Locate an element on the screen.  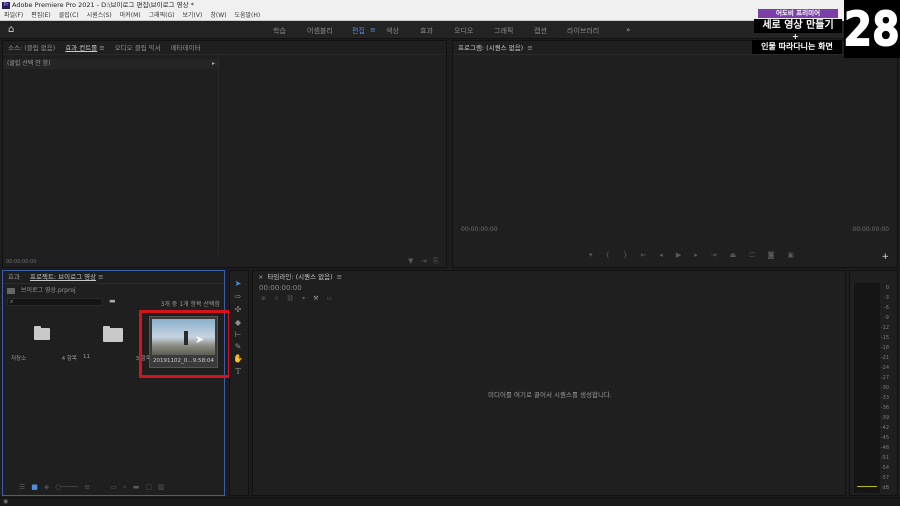
freeform-view-icon: ◈ is located at coordinates (46, 487).